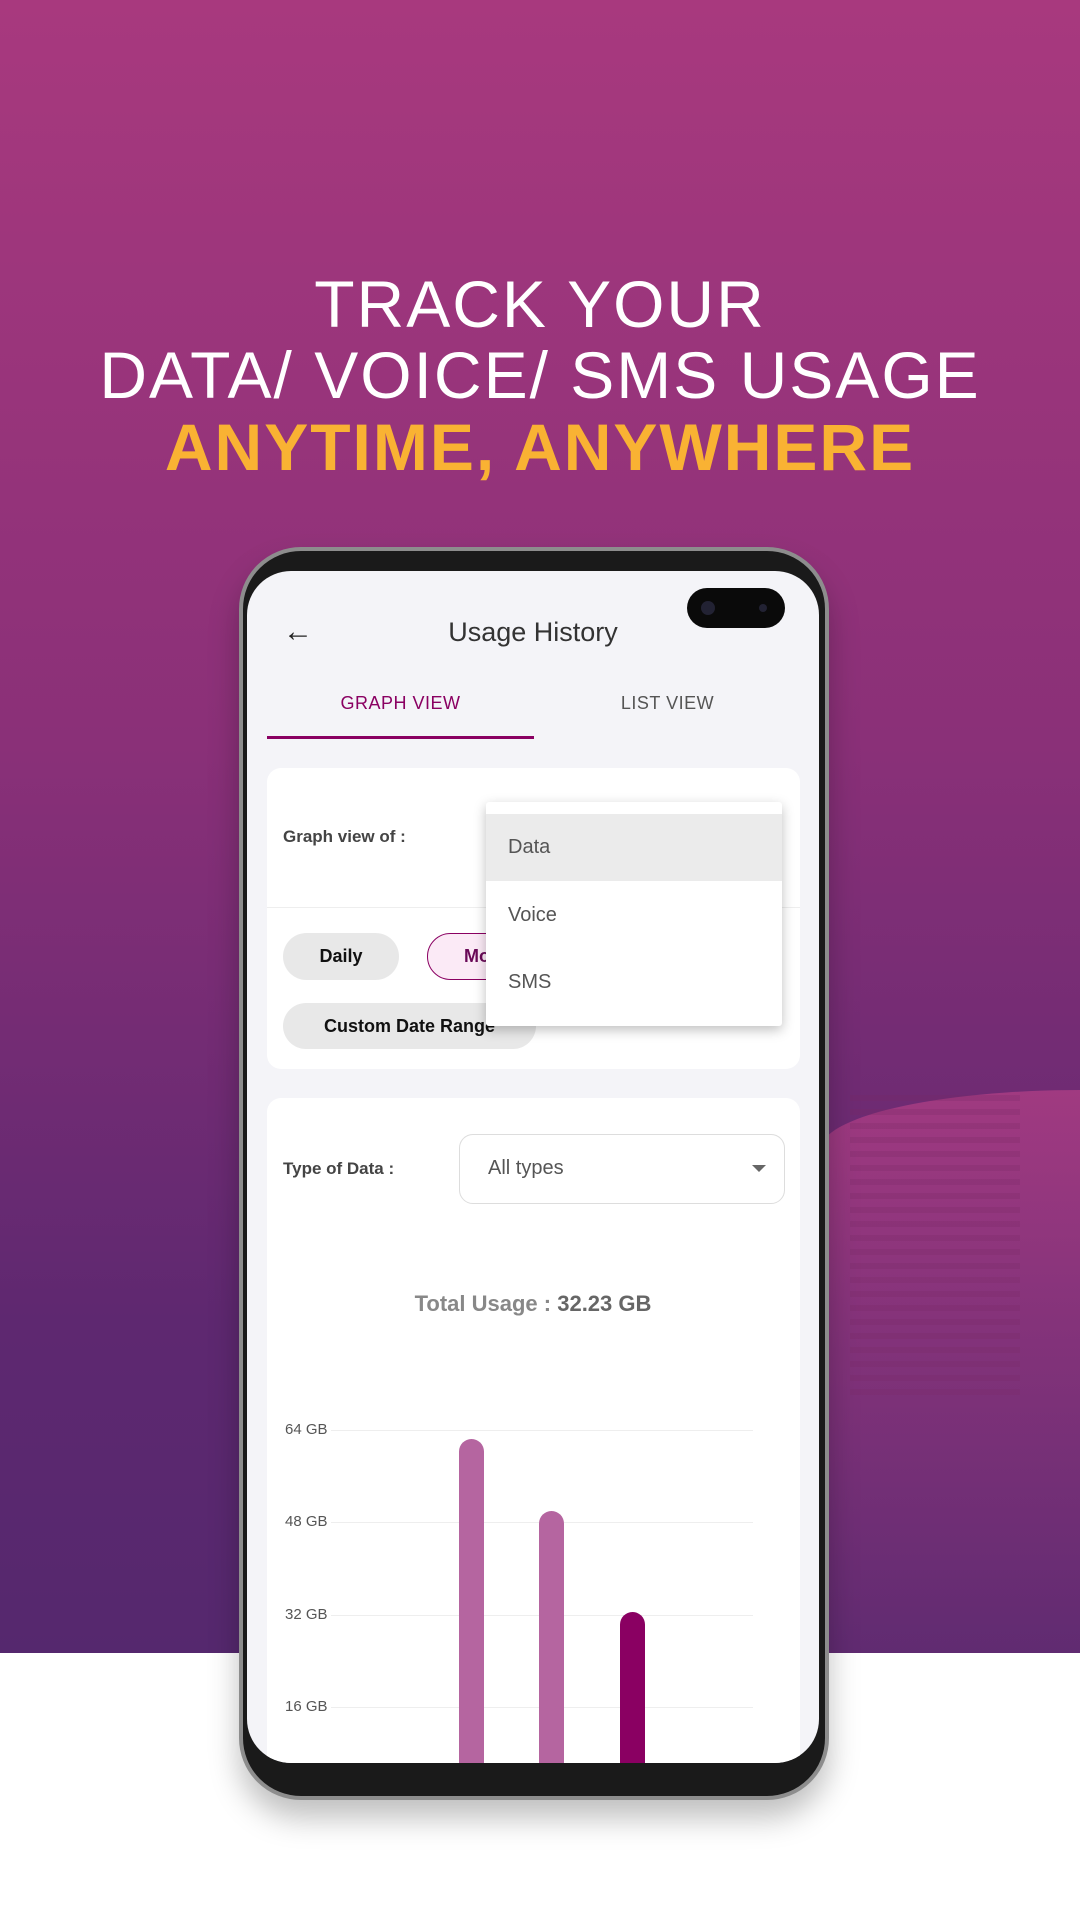 This screenshot has width=1080, height=1920. Describe the element at coordinates (634, 982) in the screenshot. I see `menu-item-sms: SMS` at that location.